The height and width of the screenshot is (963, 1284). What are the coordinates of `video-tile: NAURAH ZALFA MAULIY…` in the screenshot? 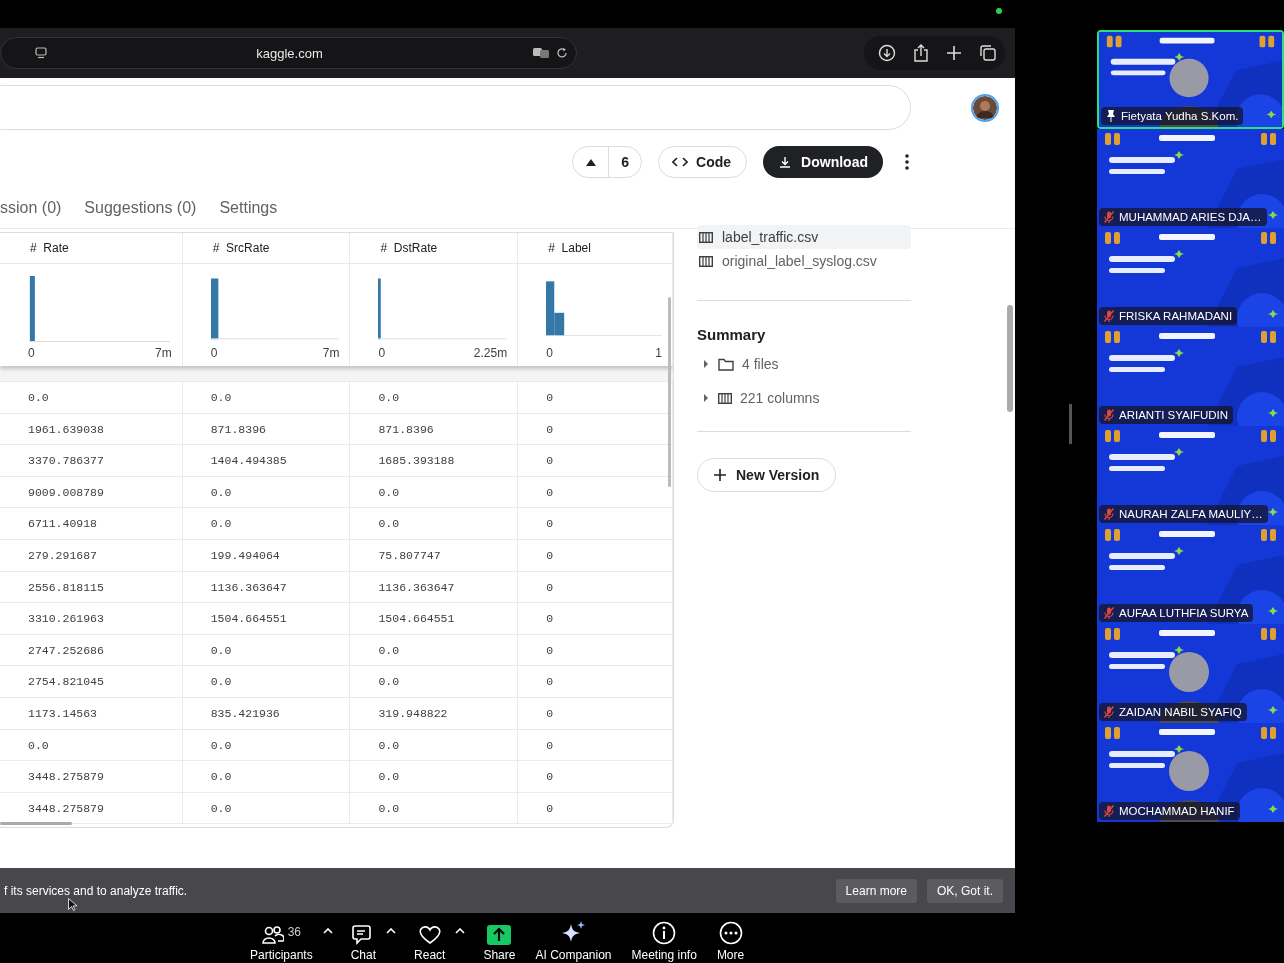 It's located at (1190, 475).